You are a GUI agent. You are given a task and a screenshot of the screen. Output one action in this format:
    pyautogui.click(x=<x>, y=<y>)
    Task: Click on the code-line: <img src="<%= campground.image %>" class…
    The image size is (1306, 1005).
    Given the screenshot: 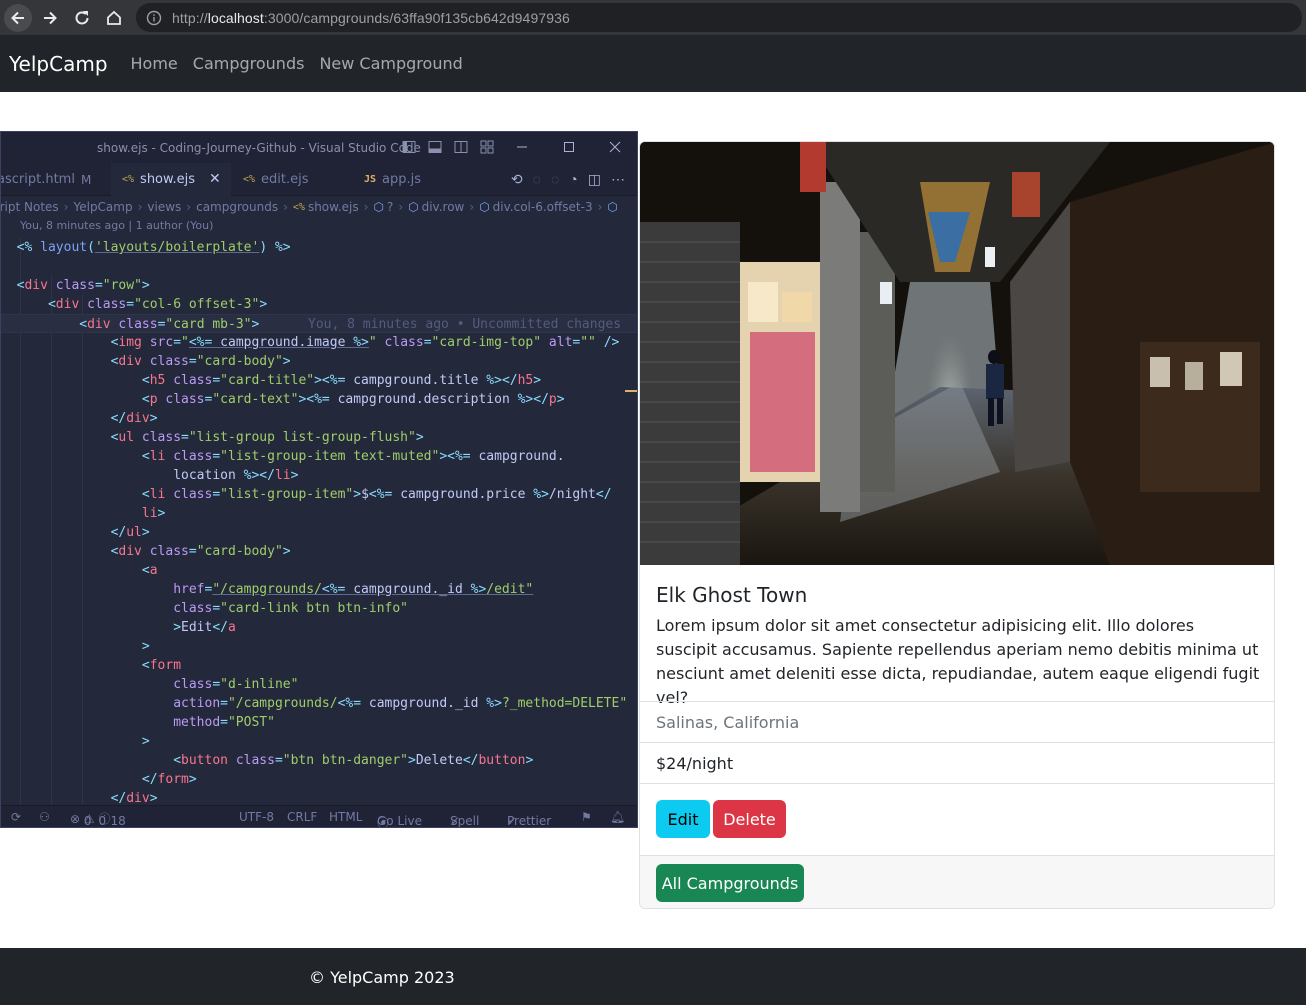 What is the action you would take?
    pyautogui.click(x=365, y=342)
    